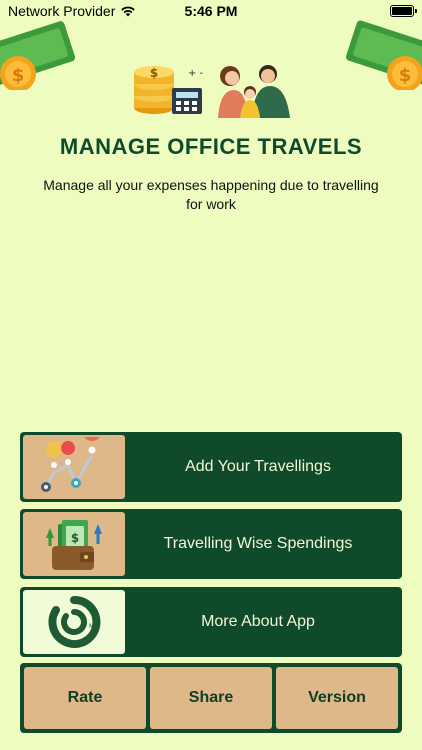  I want to click on more-about-app-button: MO More About App, so click(211, 622).